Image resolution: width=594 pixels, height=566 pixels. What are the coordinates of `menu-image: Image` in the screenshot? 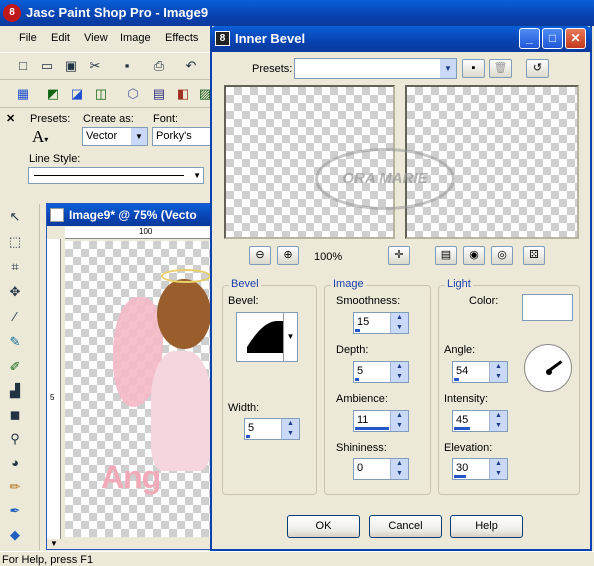 It's located at (135, 38).